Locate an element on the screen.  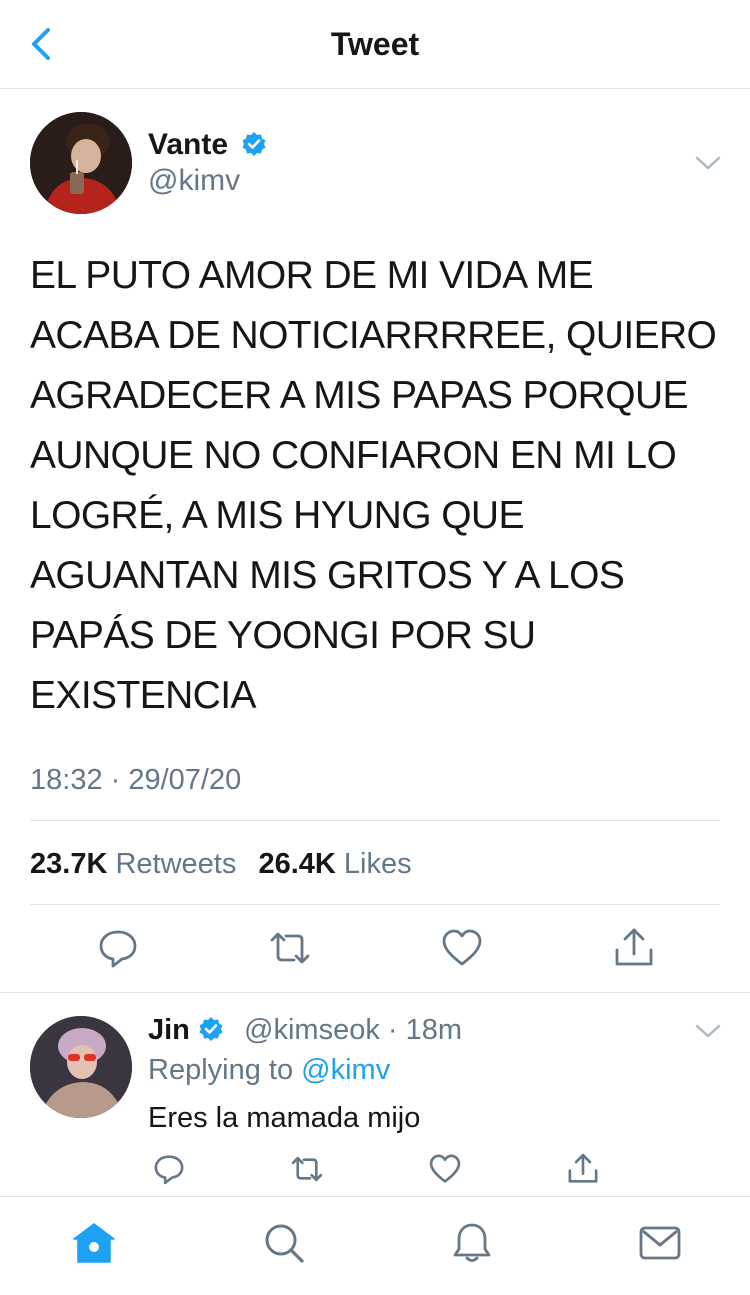
reply-options-button is located at coordinates (708, 1031).